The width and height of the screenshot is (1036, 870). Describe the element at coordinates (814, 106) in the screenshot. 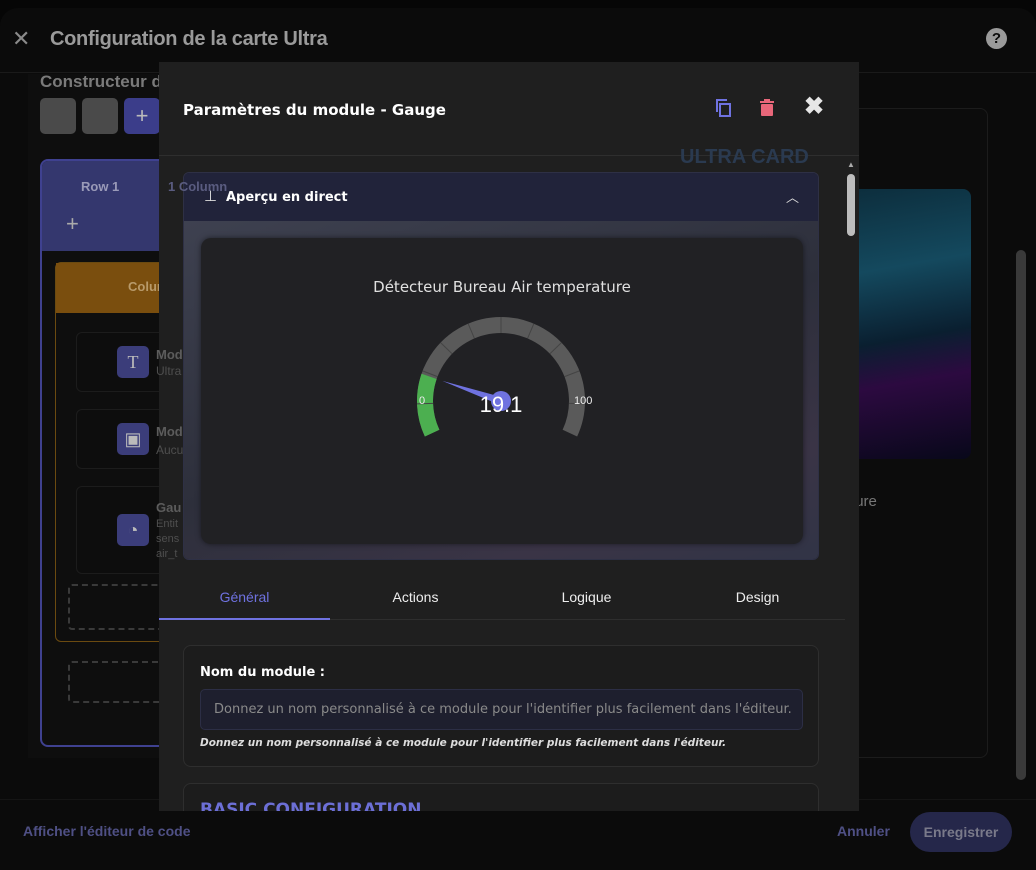

I see `close-icon: ✖` at that location.